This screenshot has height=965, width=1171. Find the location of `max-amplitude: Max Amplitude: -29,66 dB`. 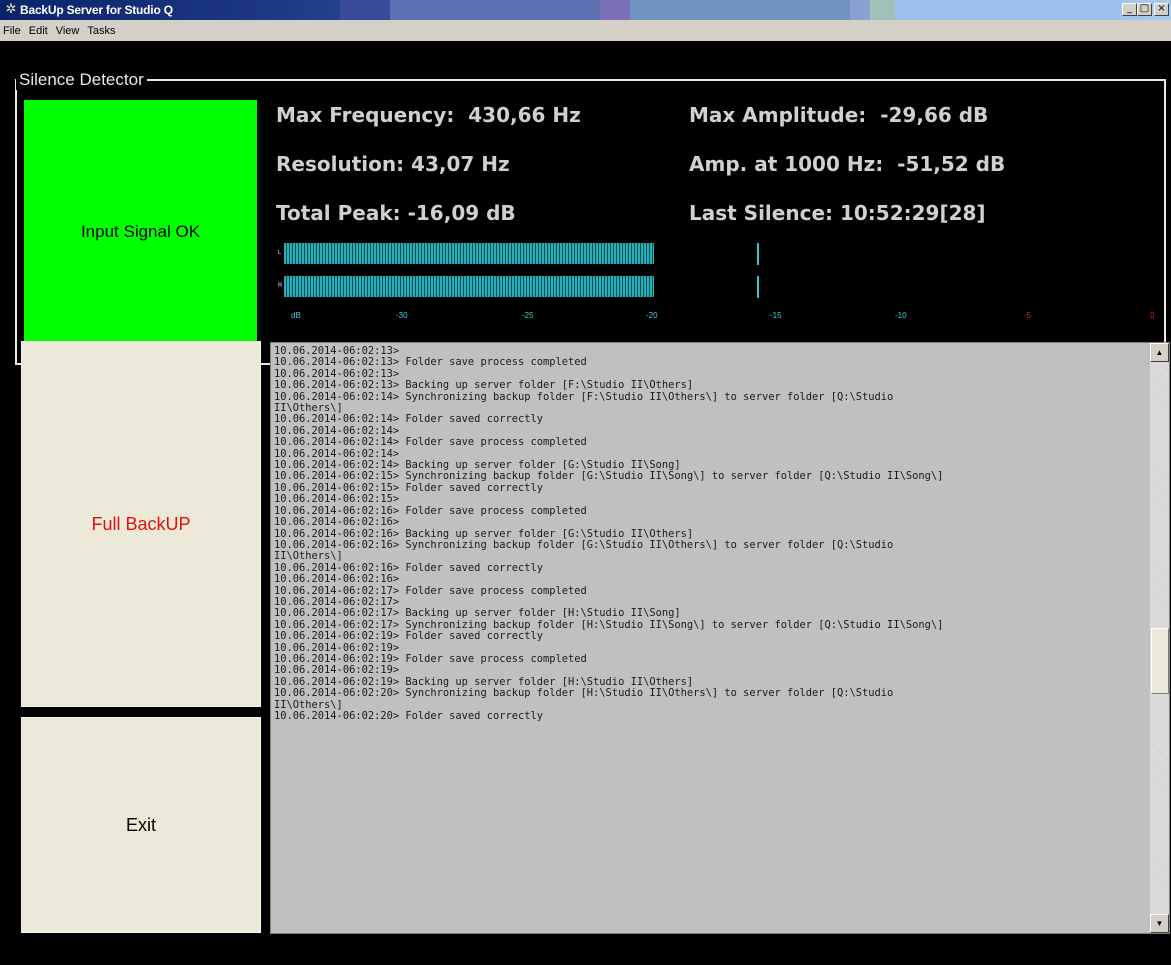

max-amplitude: Max Amplitude: -29,66 dB is located at coordinates (839, 115).